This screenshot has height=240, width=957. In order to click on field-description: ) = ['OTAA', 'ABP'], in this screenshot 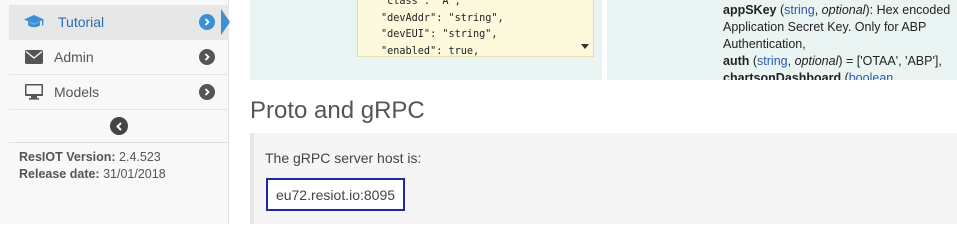, I will do `click(890, 61)`.